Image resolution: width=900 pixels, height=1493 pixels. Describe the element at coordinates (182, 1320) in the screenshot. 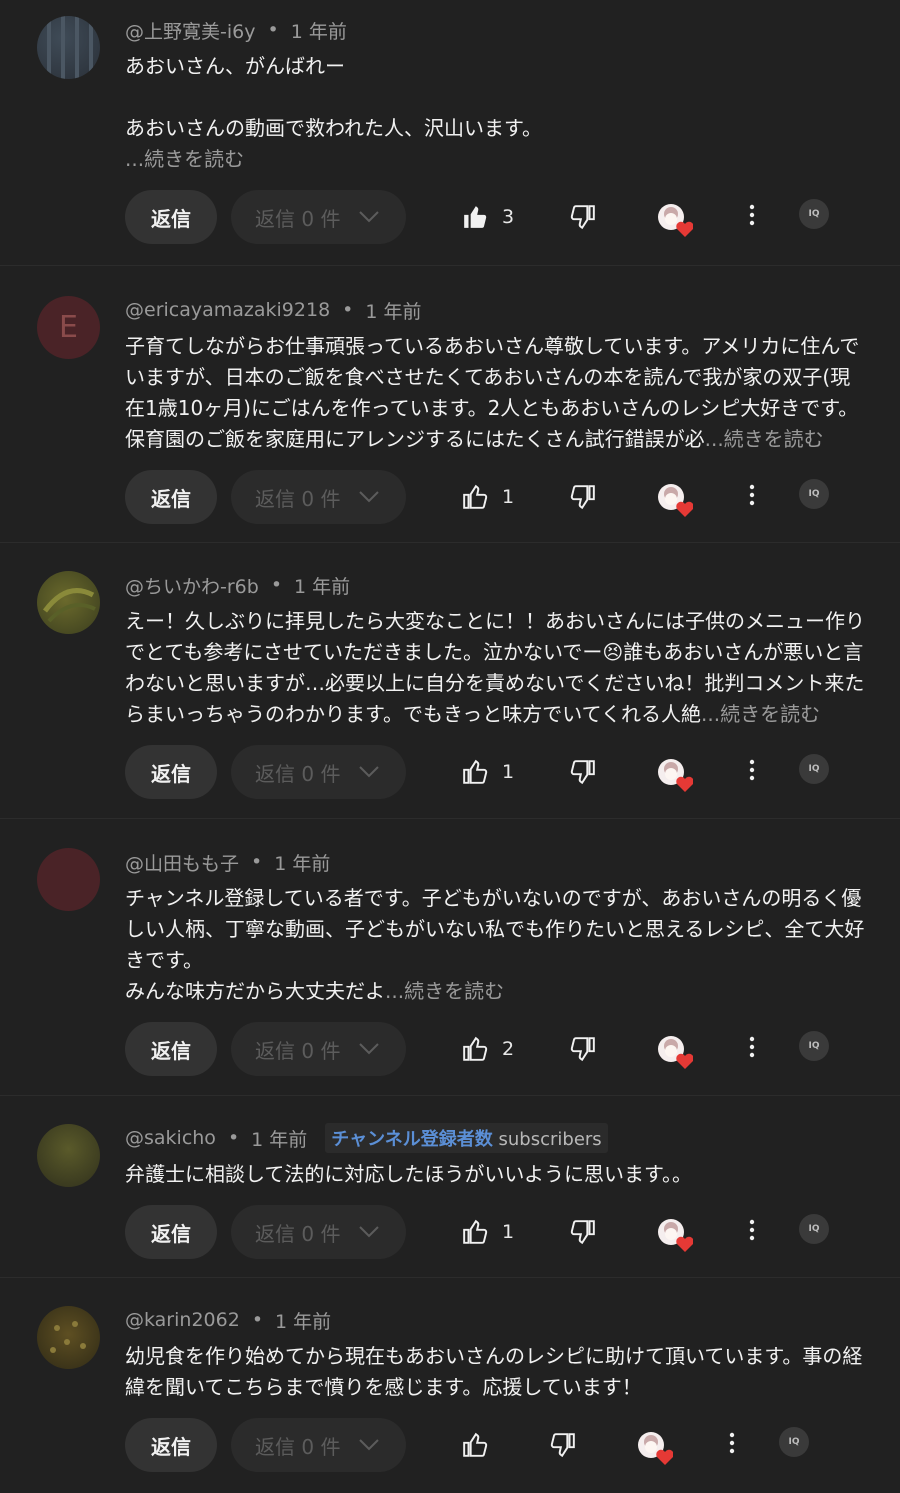

I see `comment-author: @karin2062` at that location.